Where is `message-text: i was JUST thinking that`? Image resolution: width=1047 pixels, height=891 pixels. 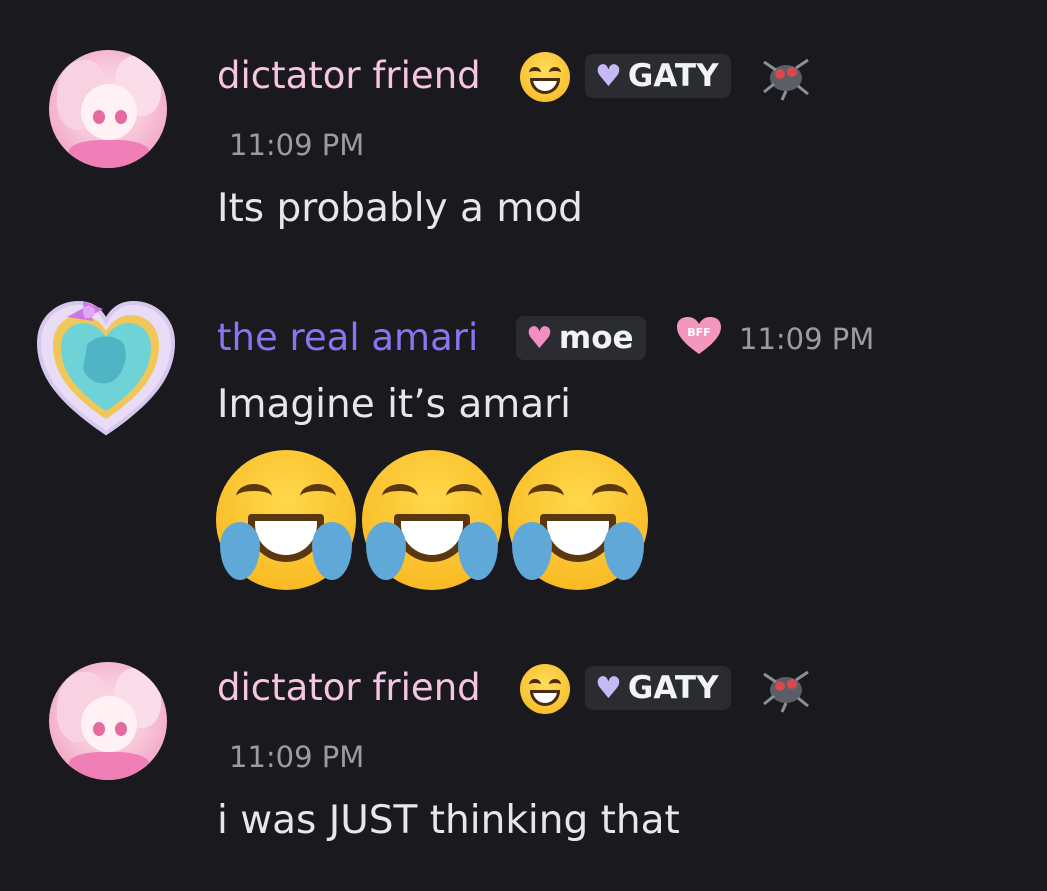
message-text: i was JUST thinking that is located at coordinates (448, 820).